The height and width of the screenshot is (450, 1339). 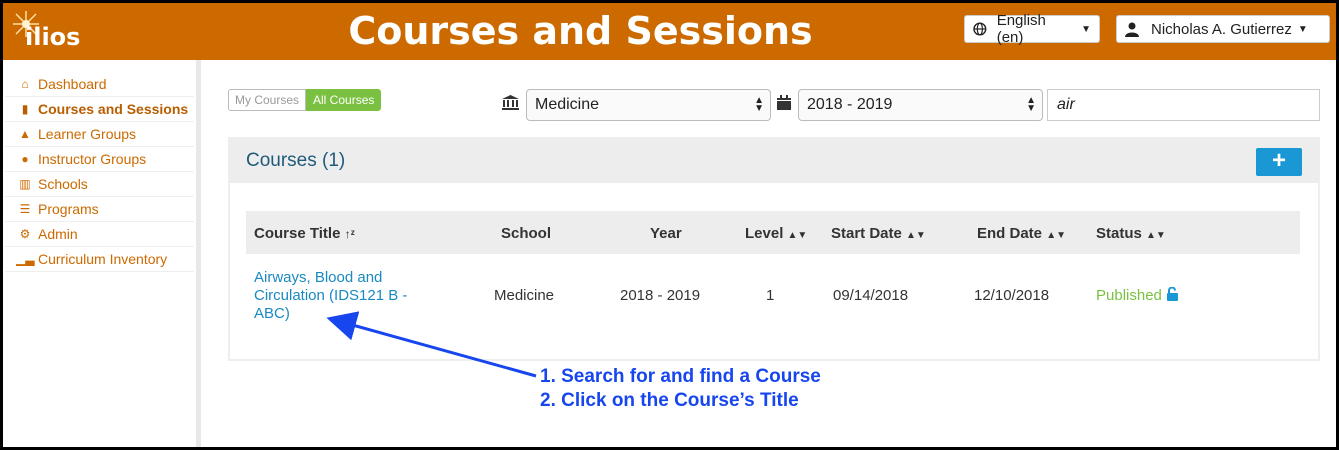 I want to click on book-icon: ▮, so click(x=25, y=109).